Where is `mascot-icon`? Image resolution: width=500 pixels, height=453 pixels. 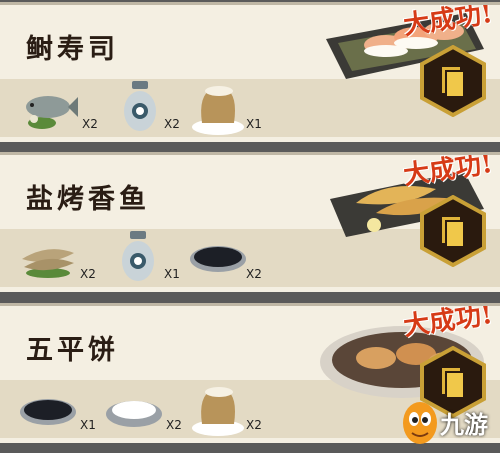 mascot-icon is located at coordinates (420, 423).